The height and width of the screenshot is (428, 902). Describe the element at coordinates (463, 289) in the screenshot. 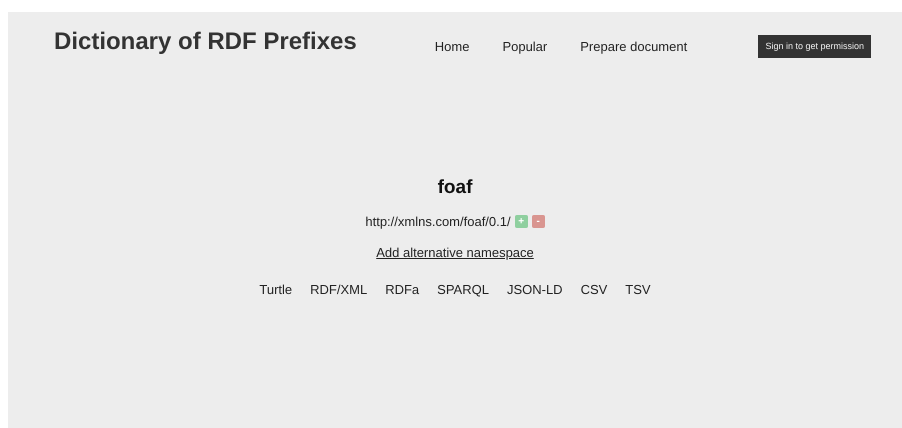

I see `format-link: SPARQL` at that location.